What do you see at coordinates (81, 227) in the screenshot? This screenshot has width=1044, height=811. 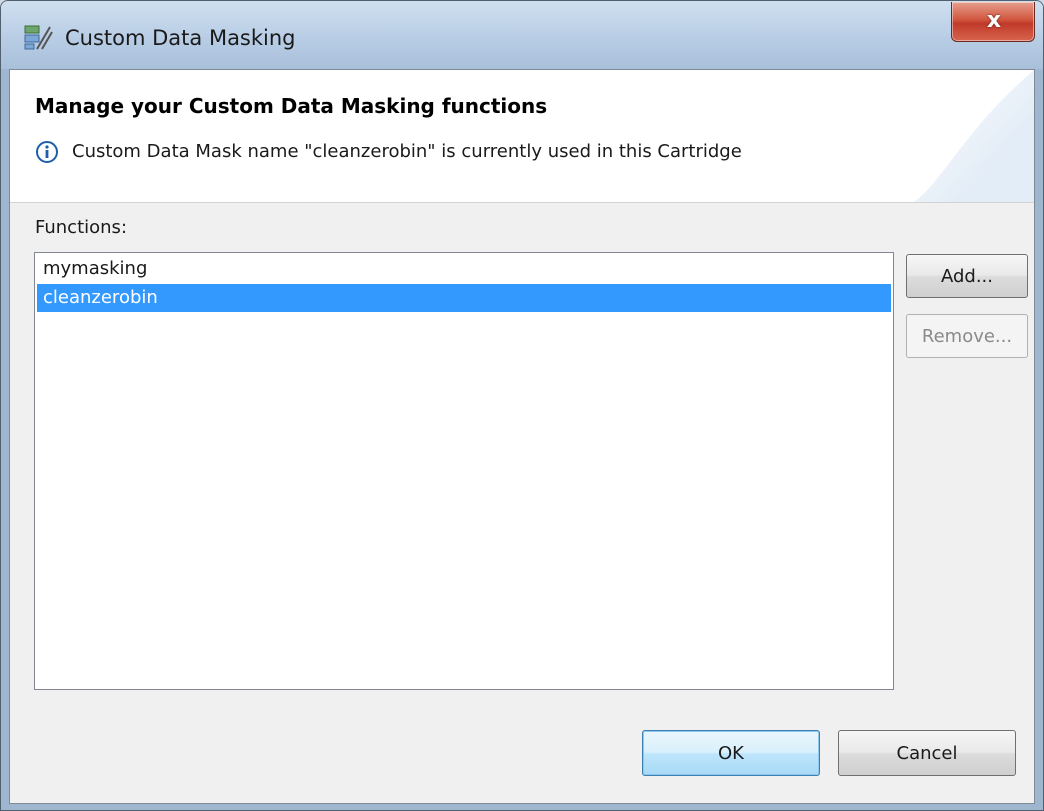 I see `functions-label: Functions:` at bounding box center [81, 227].